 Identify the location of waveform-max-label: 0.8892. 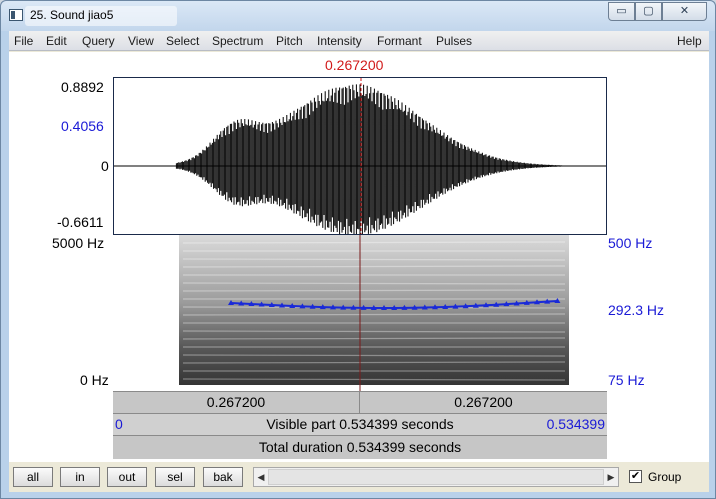
(82, 87).